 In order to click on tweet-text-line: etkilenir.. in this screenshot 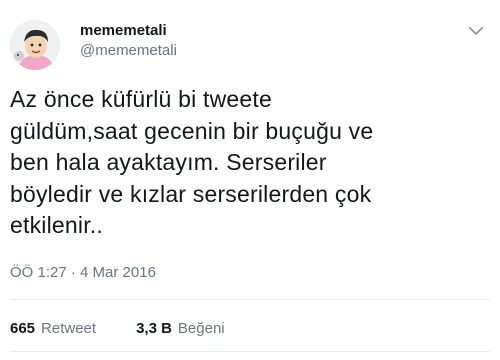, I will do `click(56, 225)`.